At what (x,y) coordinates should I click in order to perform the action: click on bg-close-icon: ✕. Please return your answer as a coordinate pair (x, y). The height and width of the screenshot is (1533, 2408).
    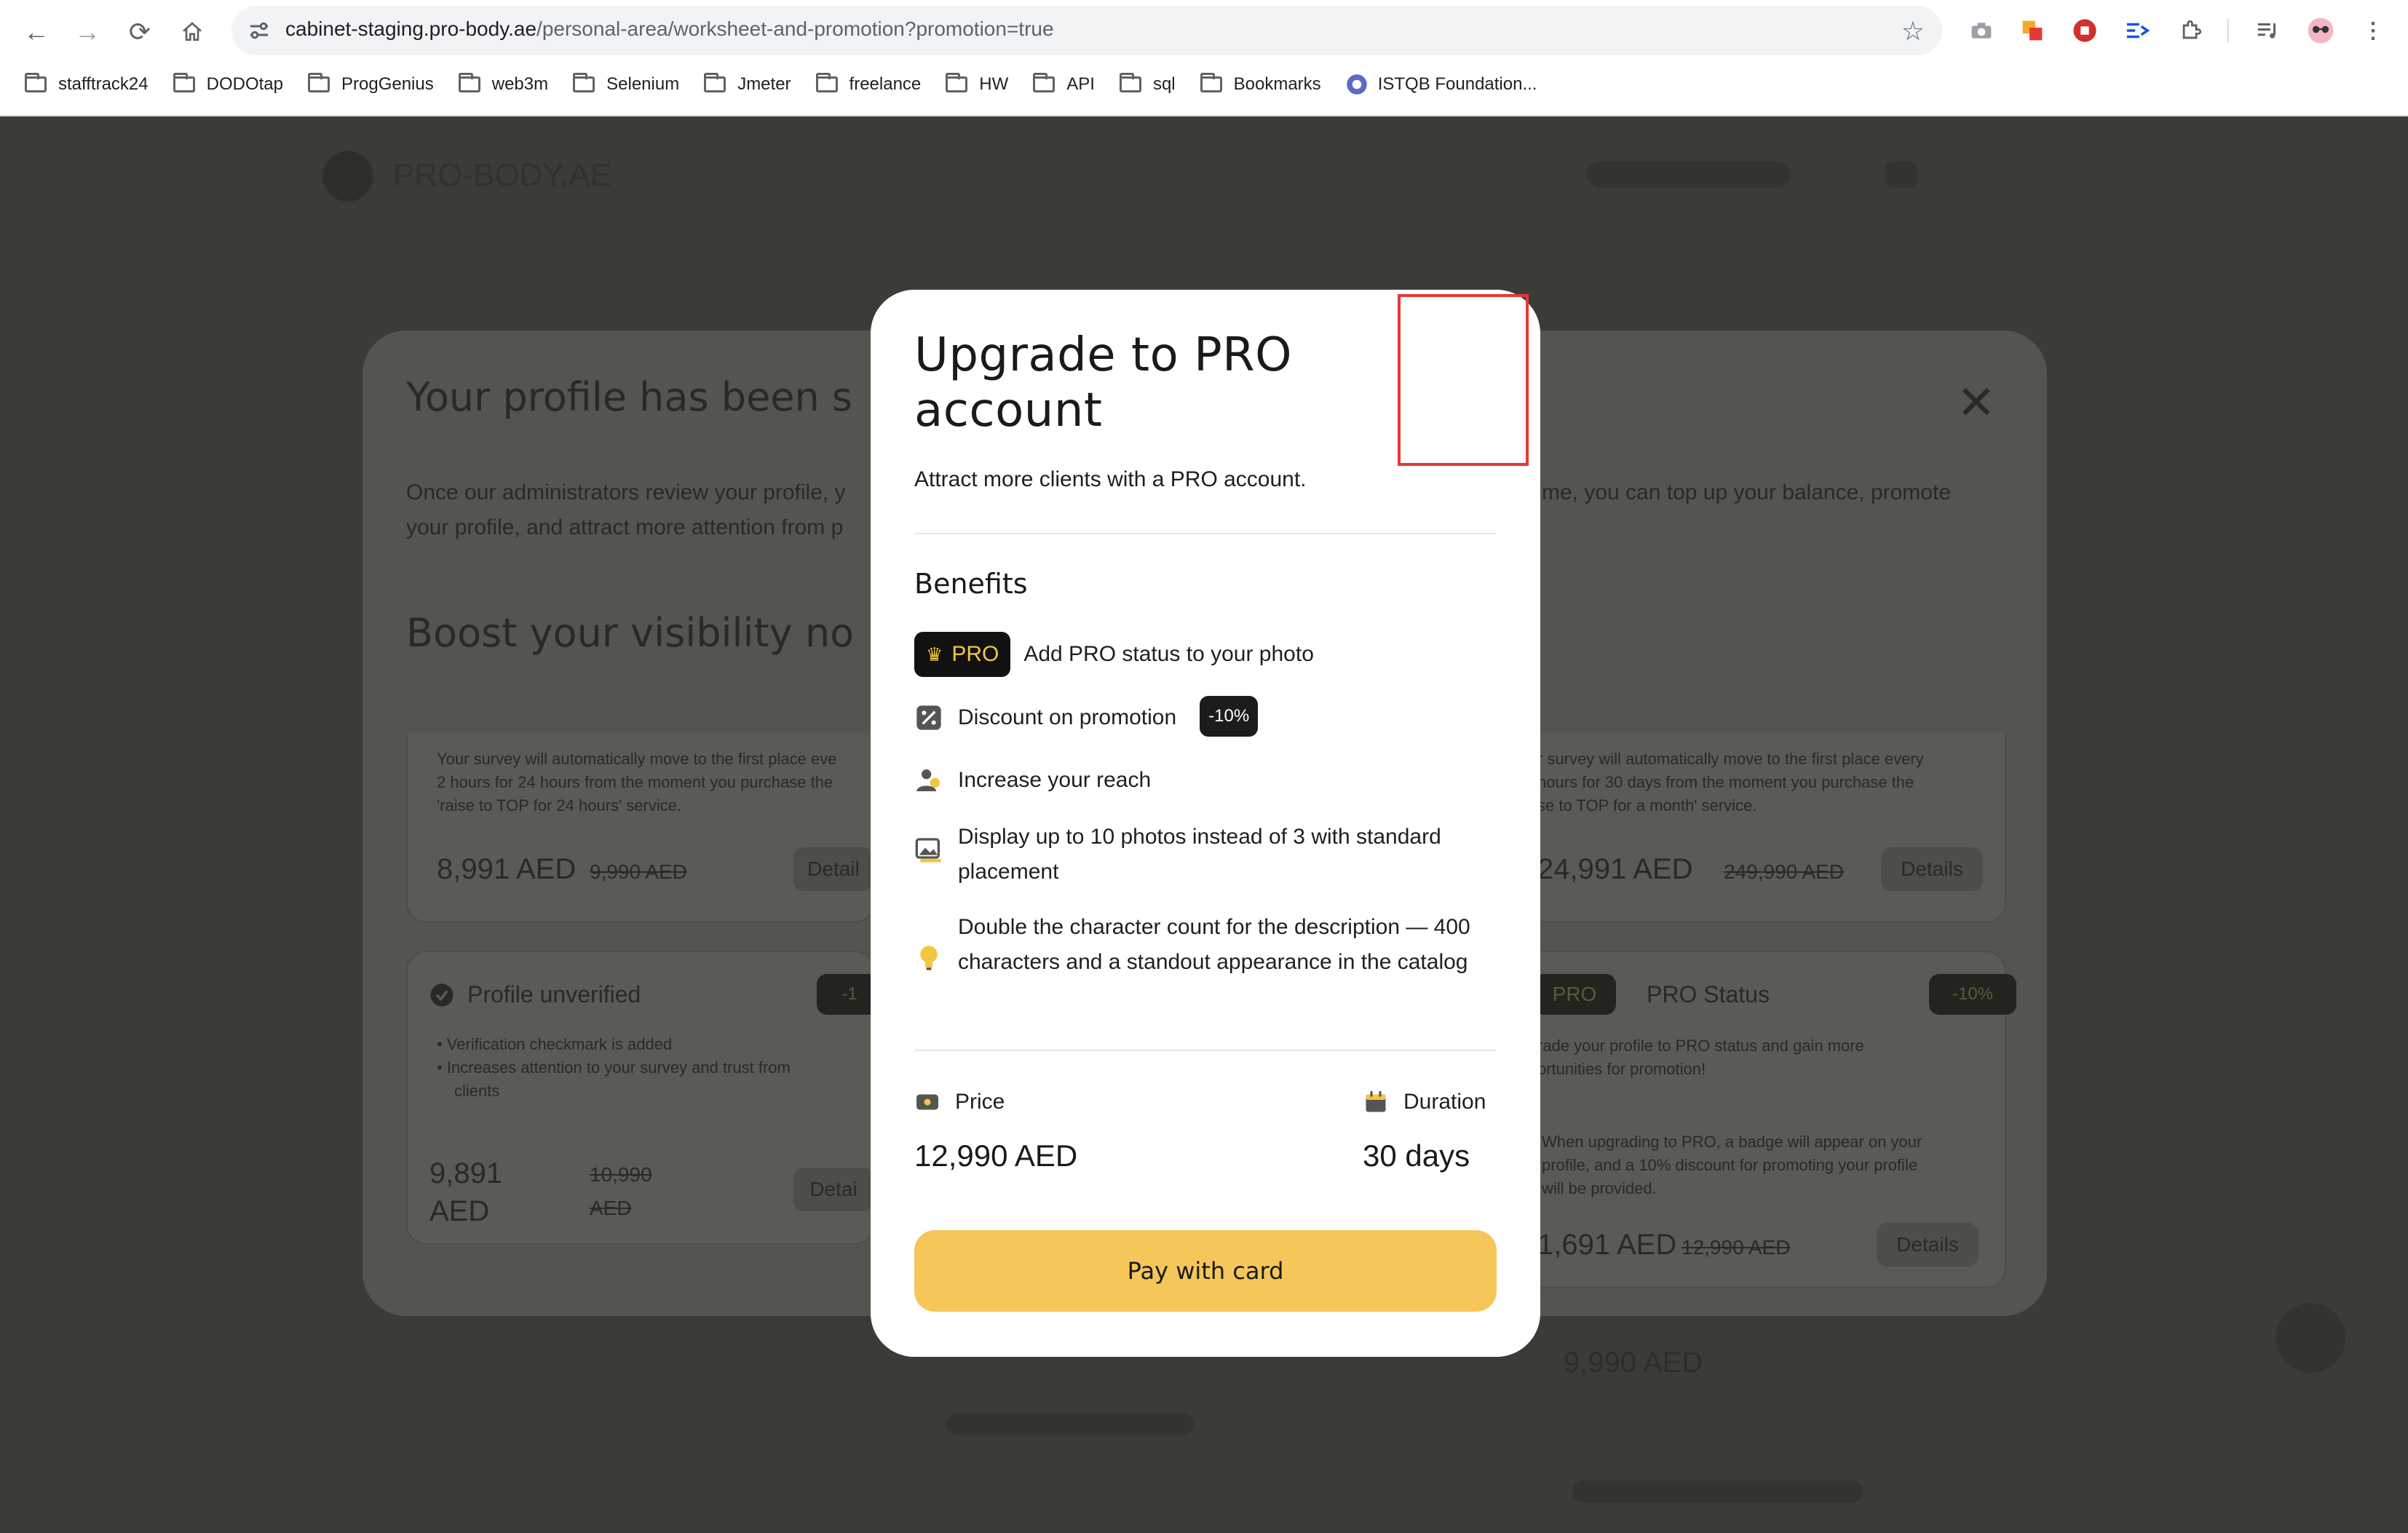
    Looking at the image, I should click on (1977, 402).